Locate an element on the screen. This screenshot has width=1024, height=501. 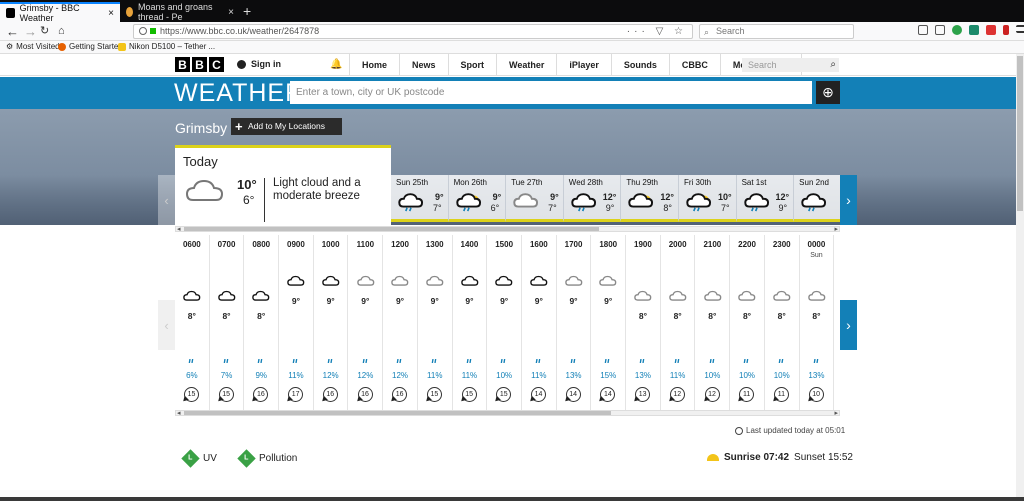
days-scrollbar-thumb is located at coordinates (391, 229).